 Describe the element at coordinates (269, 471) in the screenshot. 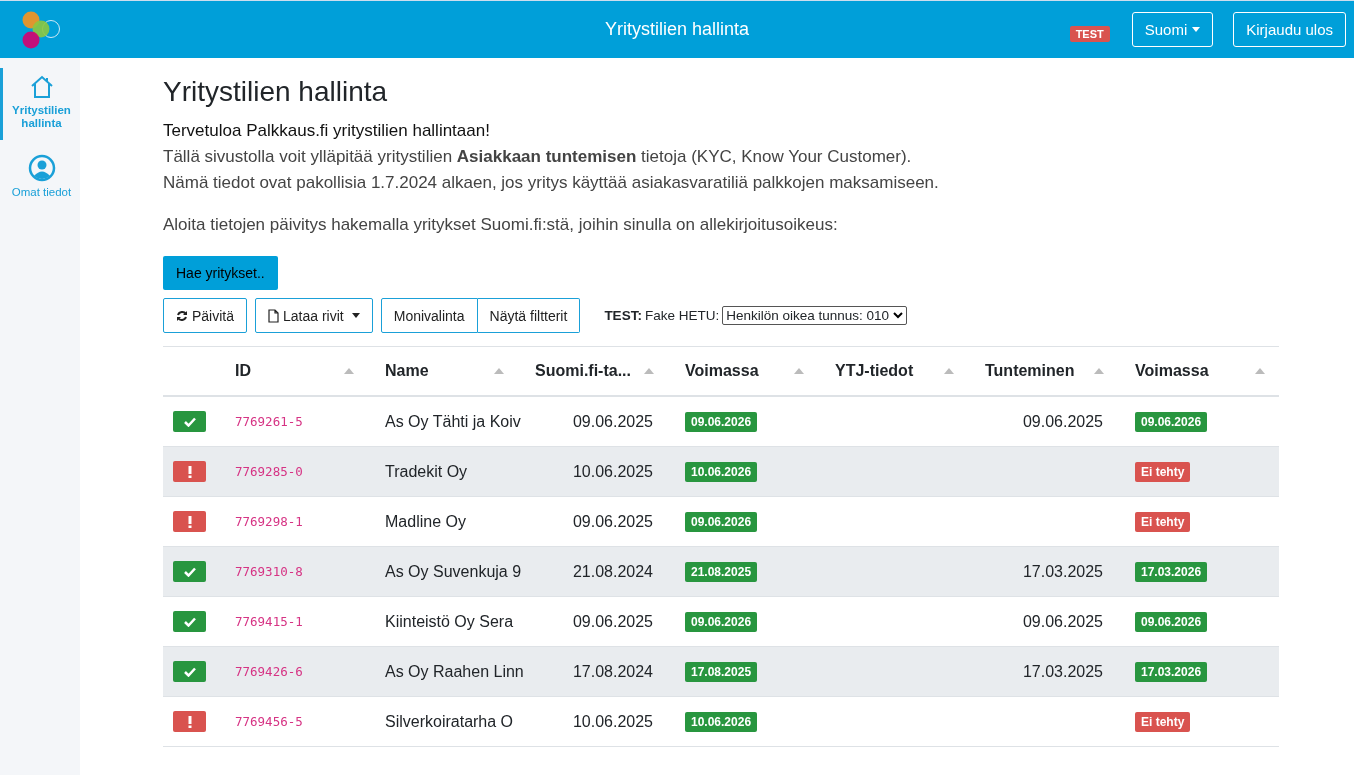

I see `company-id-link: 7769285-0` at that location.